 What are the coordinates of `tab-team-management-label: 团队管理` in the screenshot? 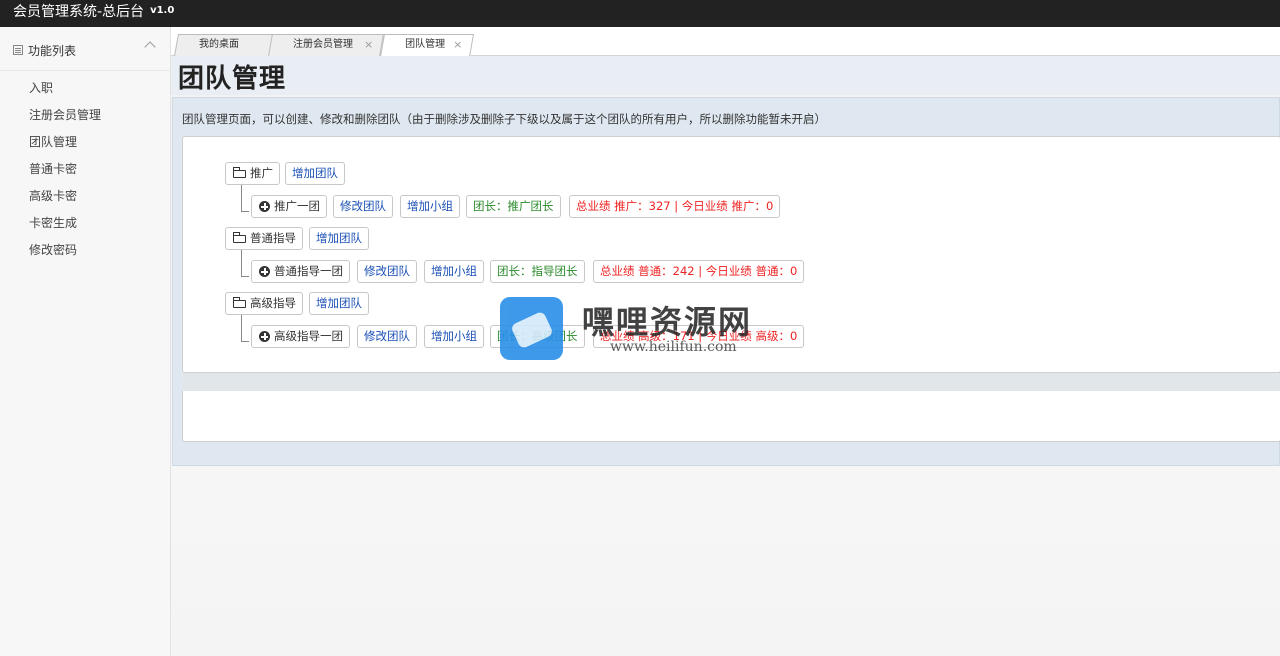 It's located at (425, 44).